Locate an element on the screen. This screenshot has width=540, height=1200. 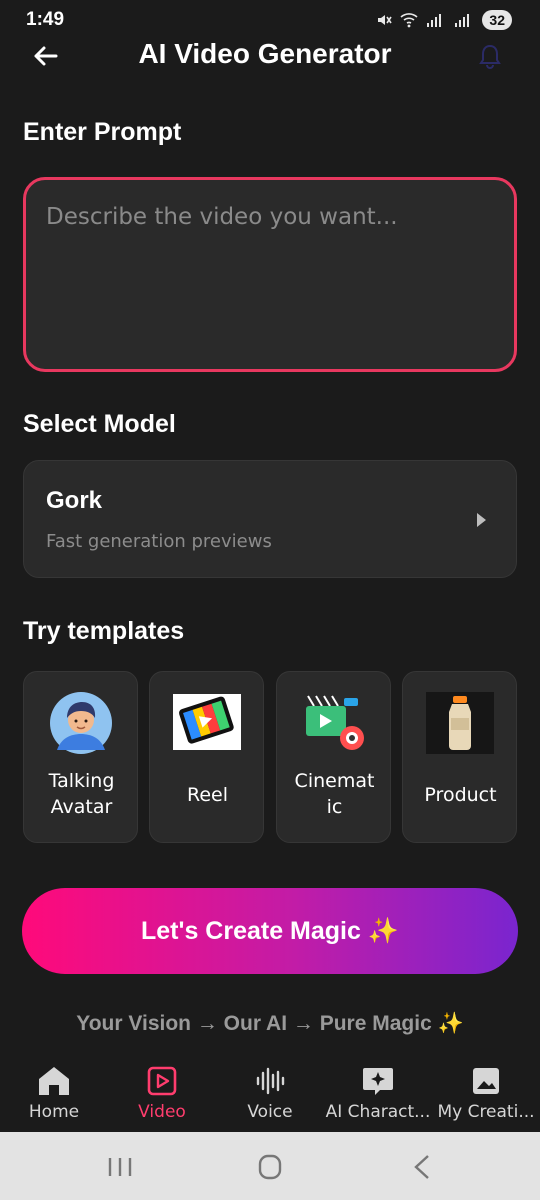
template-product: Product is located at coordinates (459, 757).